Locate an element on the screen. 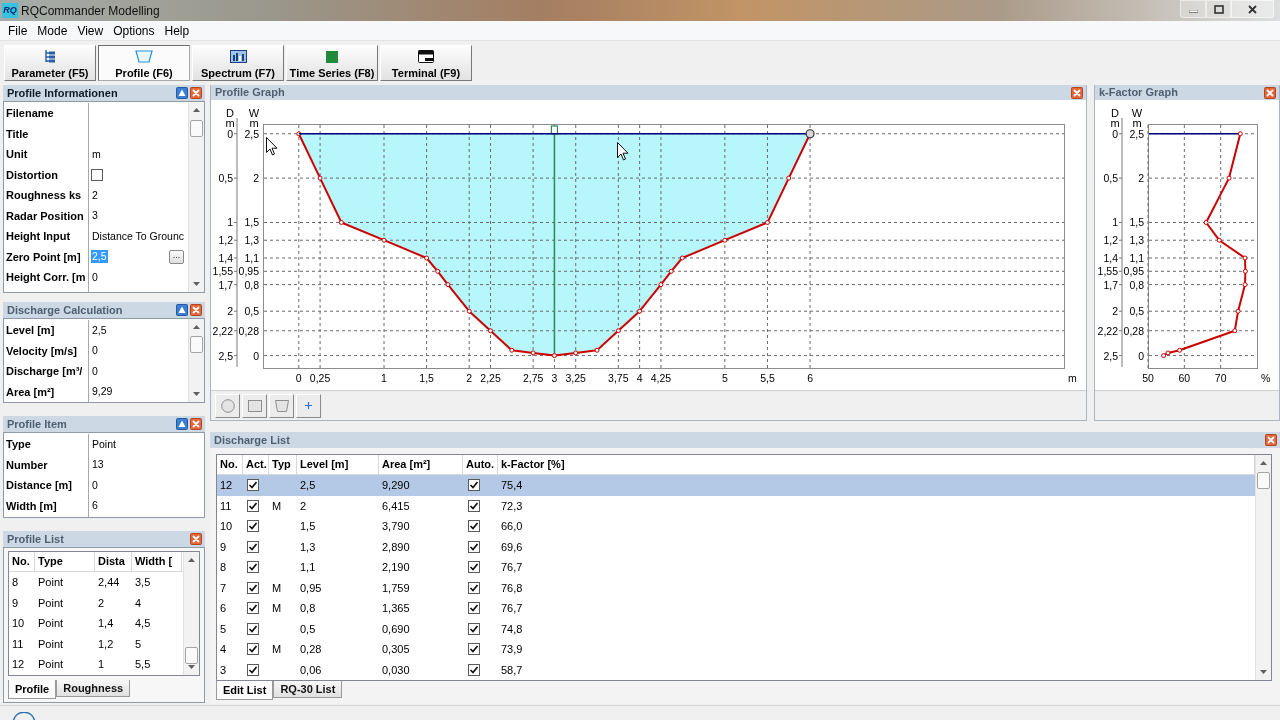  tab: Edit List is located at coordinates (245, 690).